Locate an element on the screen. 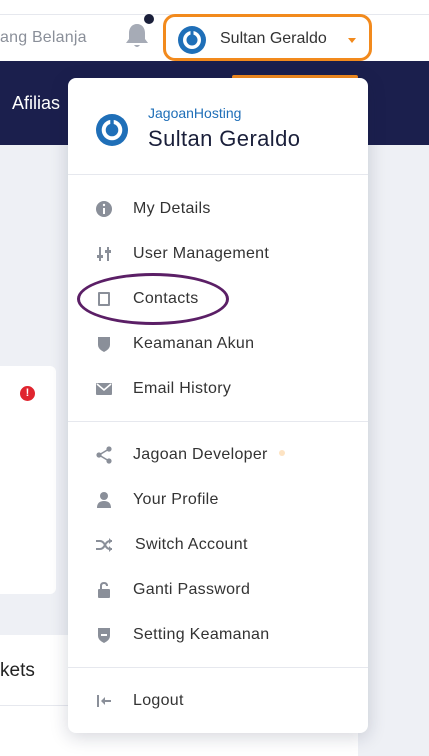 Image resolution: width=429 pixels, height=756 pixels. shopping-cart-link: ang Belanja is located at coordinates (43, 38).